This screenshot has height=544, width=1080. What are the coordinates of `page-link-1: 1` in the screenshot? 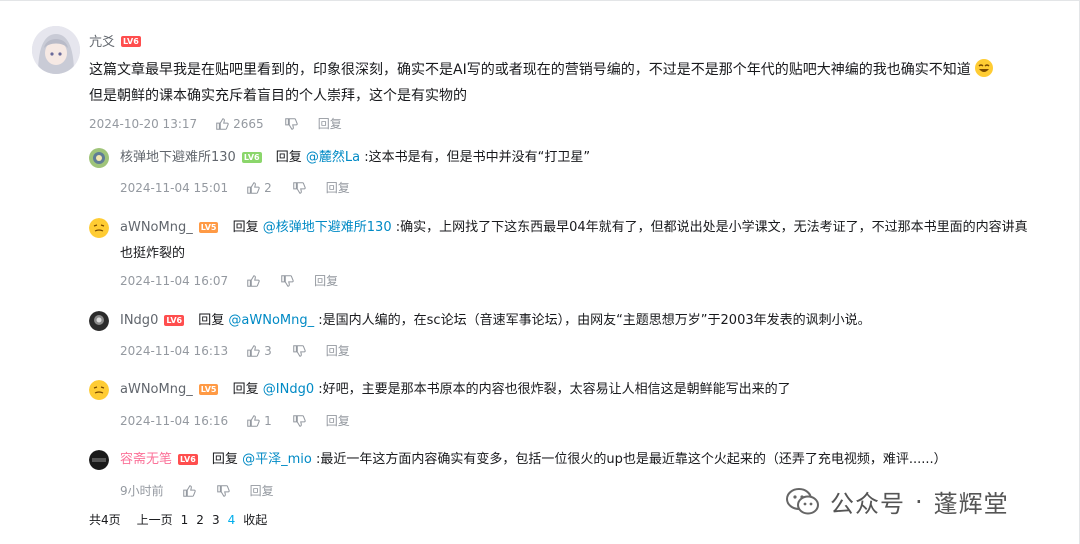 It's located at (185, 520).